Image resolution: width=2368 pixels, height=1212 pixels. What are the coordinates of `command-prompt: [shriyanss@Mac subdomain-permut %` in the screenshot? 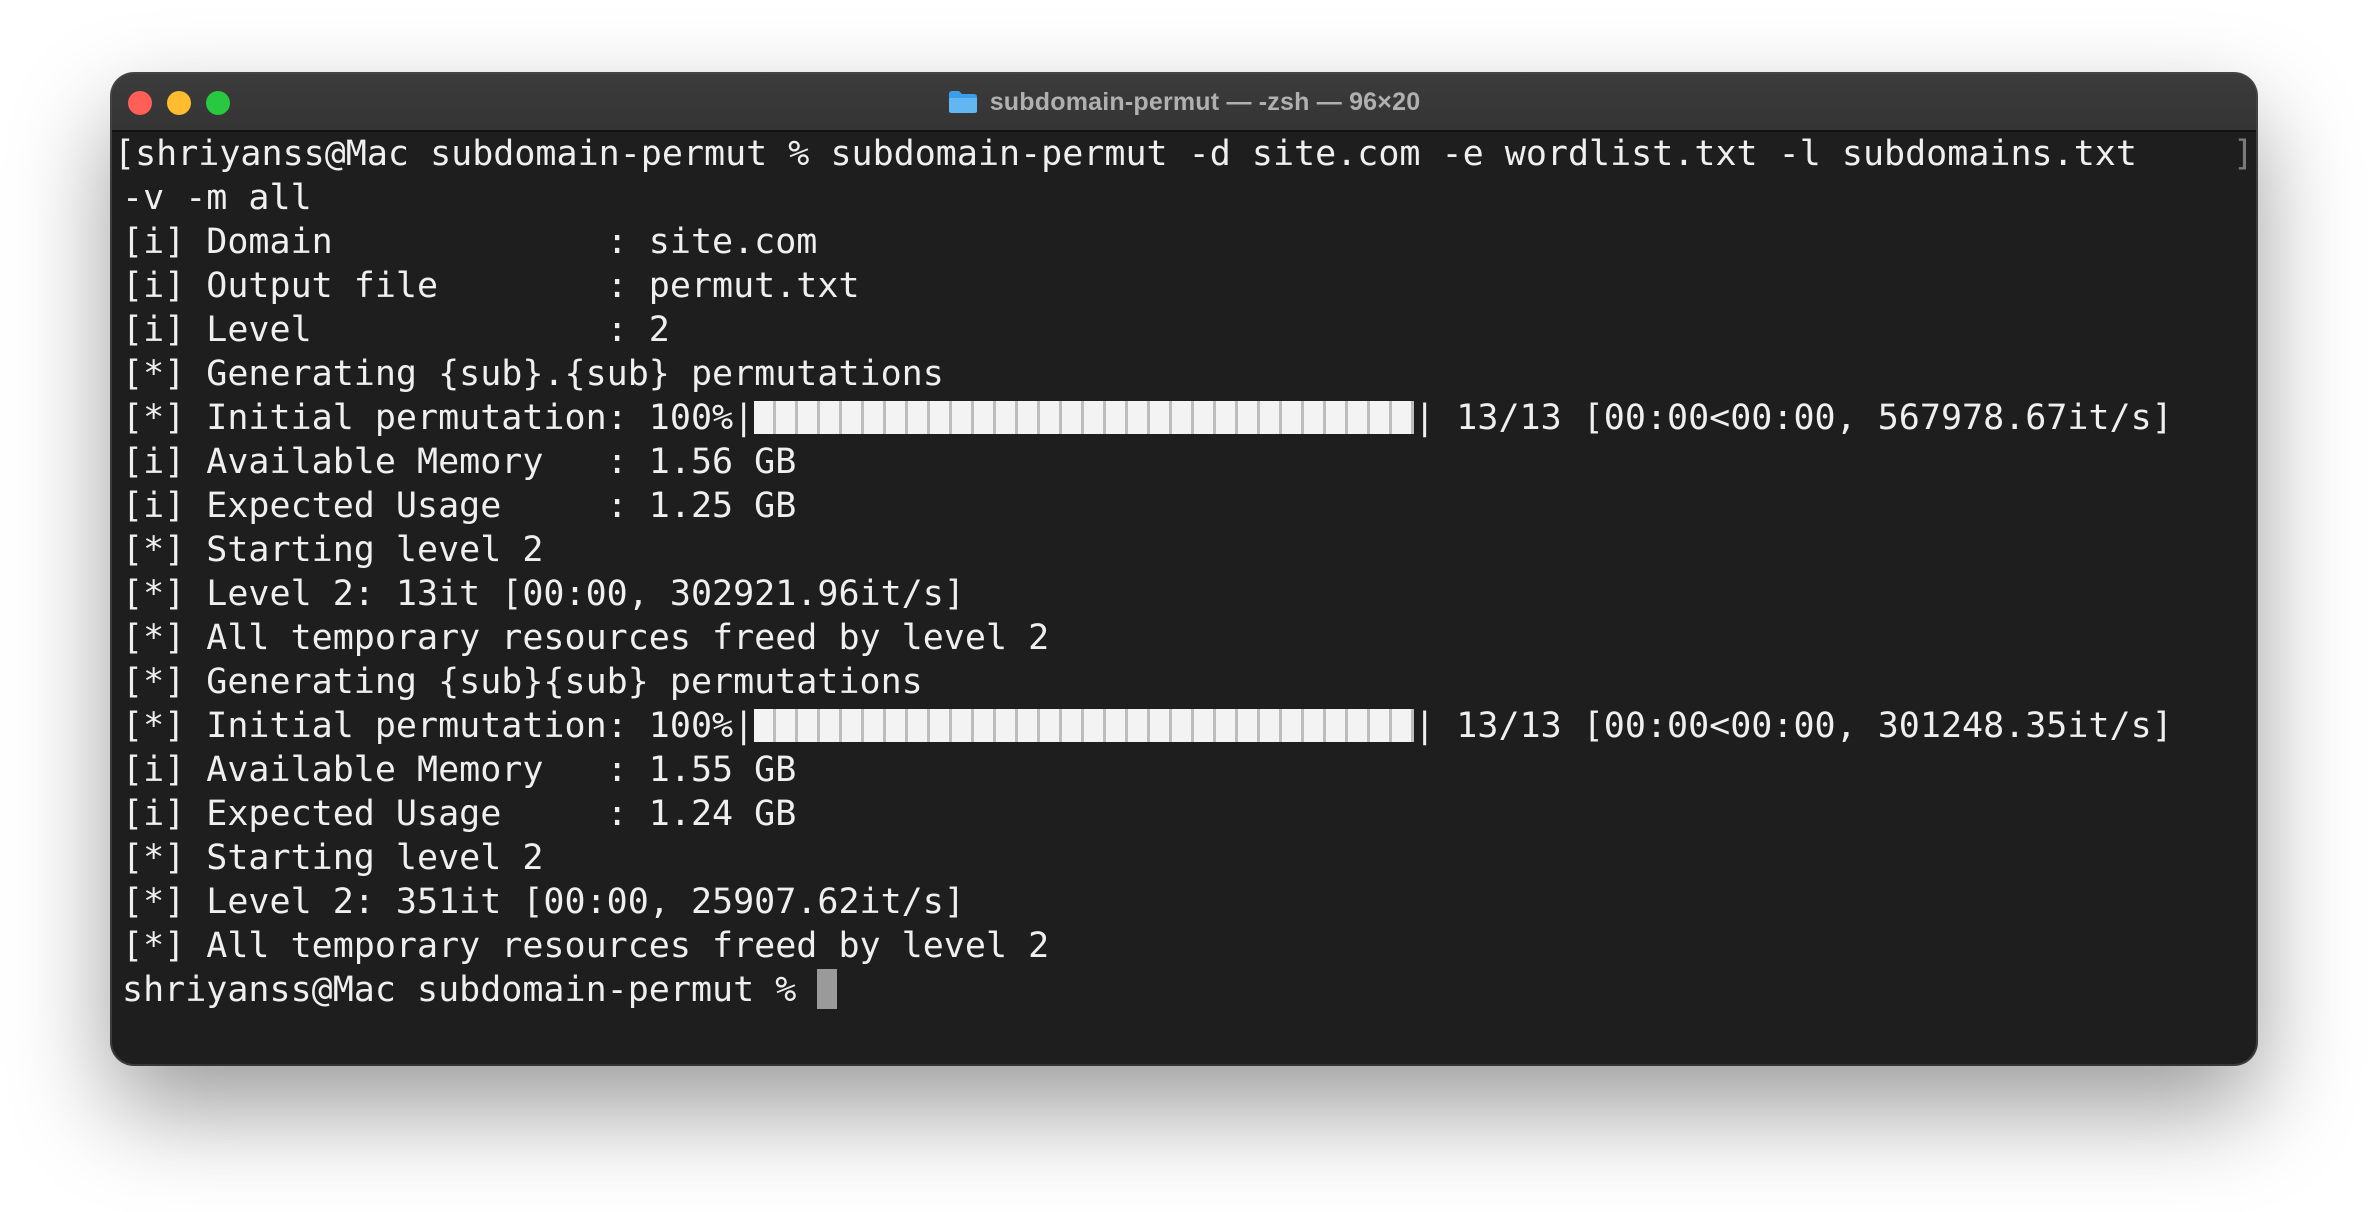 It's located at (472, 154).